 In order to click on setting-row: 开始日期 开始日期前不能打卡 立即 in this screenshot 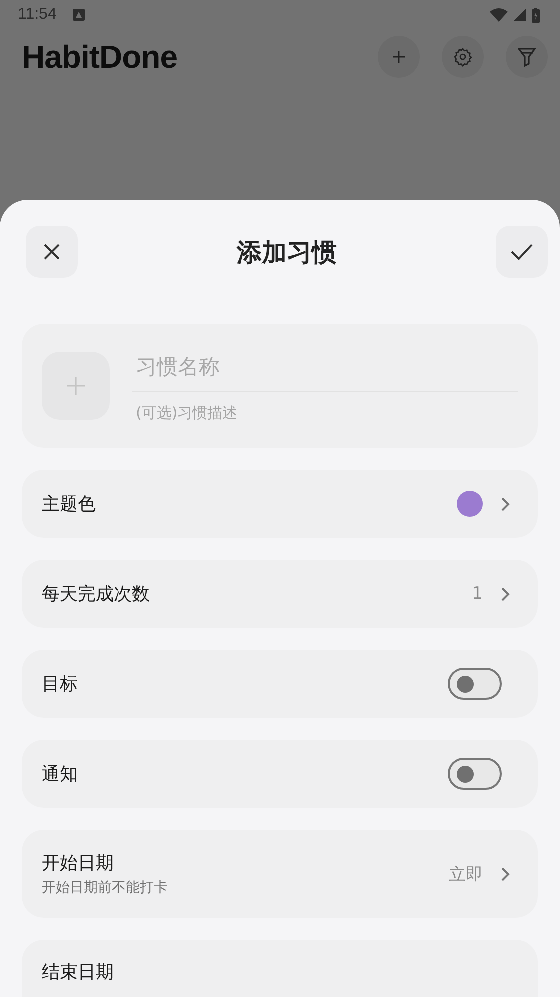, I will do `click(280, 874)`.